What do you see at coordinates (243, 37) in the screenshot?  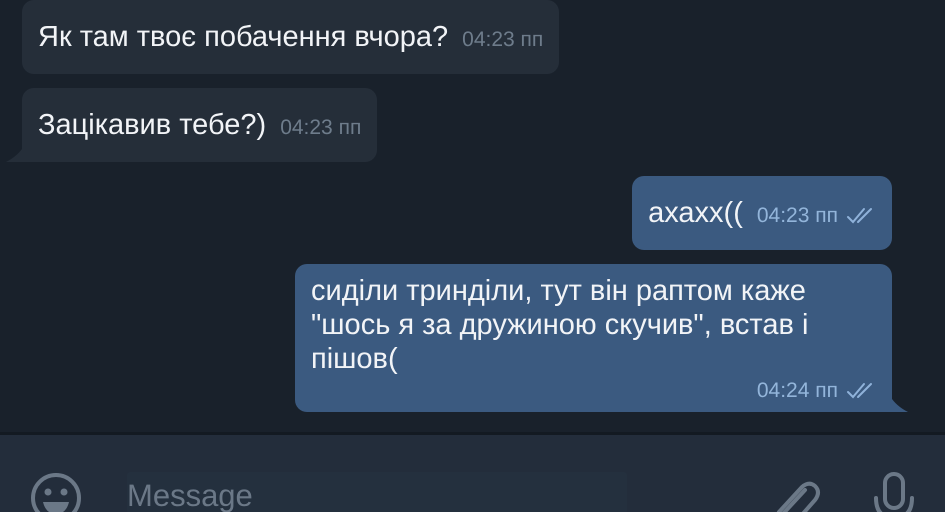 I see `message-text: Як там твоє побачення вчора?` at bounding box center [243, 37].